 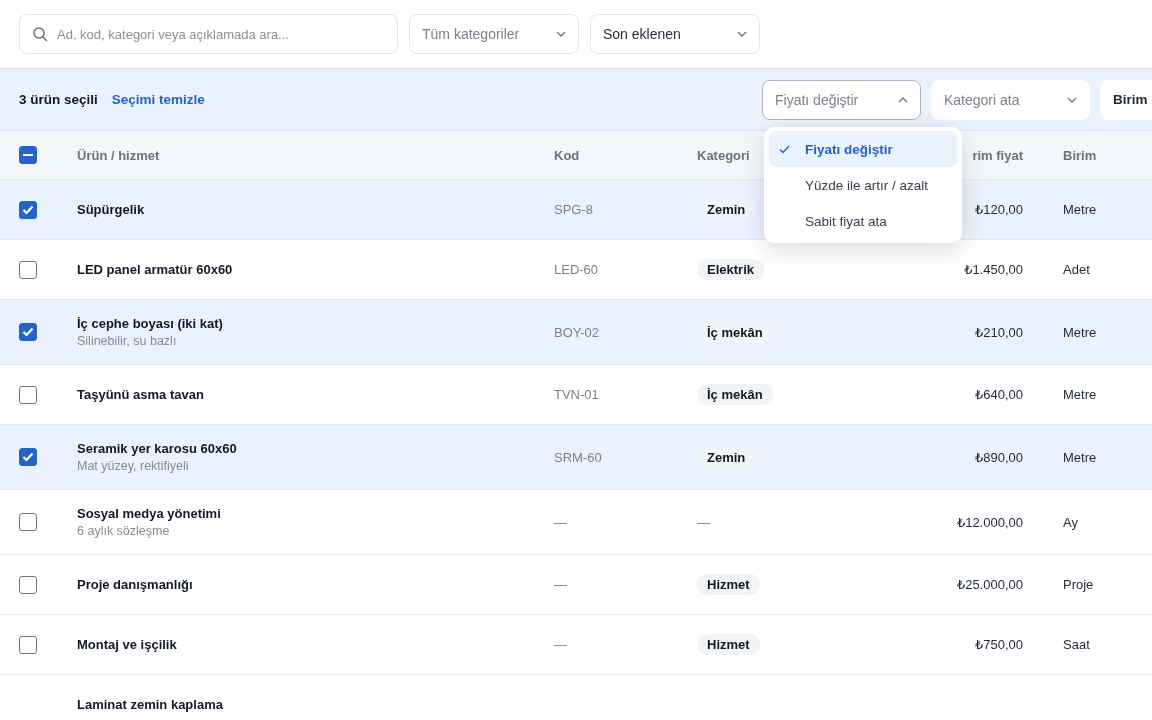 What do you see at coordinates (28, 155) in the screenshot?
I see `select-all-checkbox` at bounding box center [28, 155].